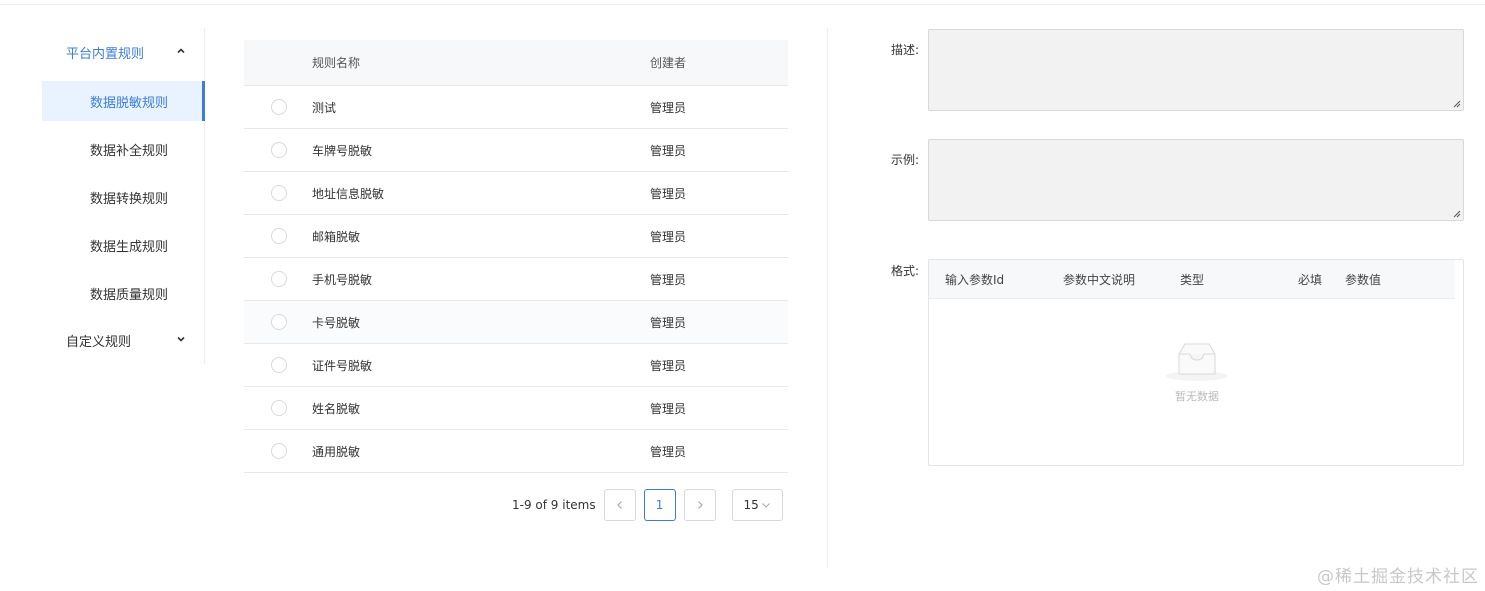 The image size is (1485, 591). I want to click on menu-item-label: 数据脱敏规则, so click(129, 103).